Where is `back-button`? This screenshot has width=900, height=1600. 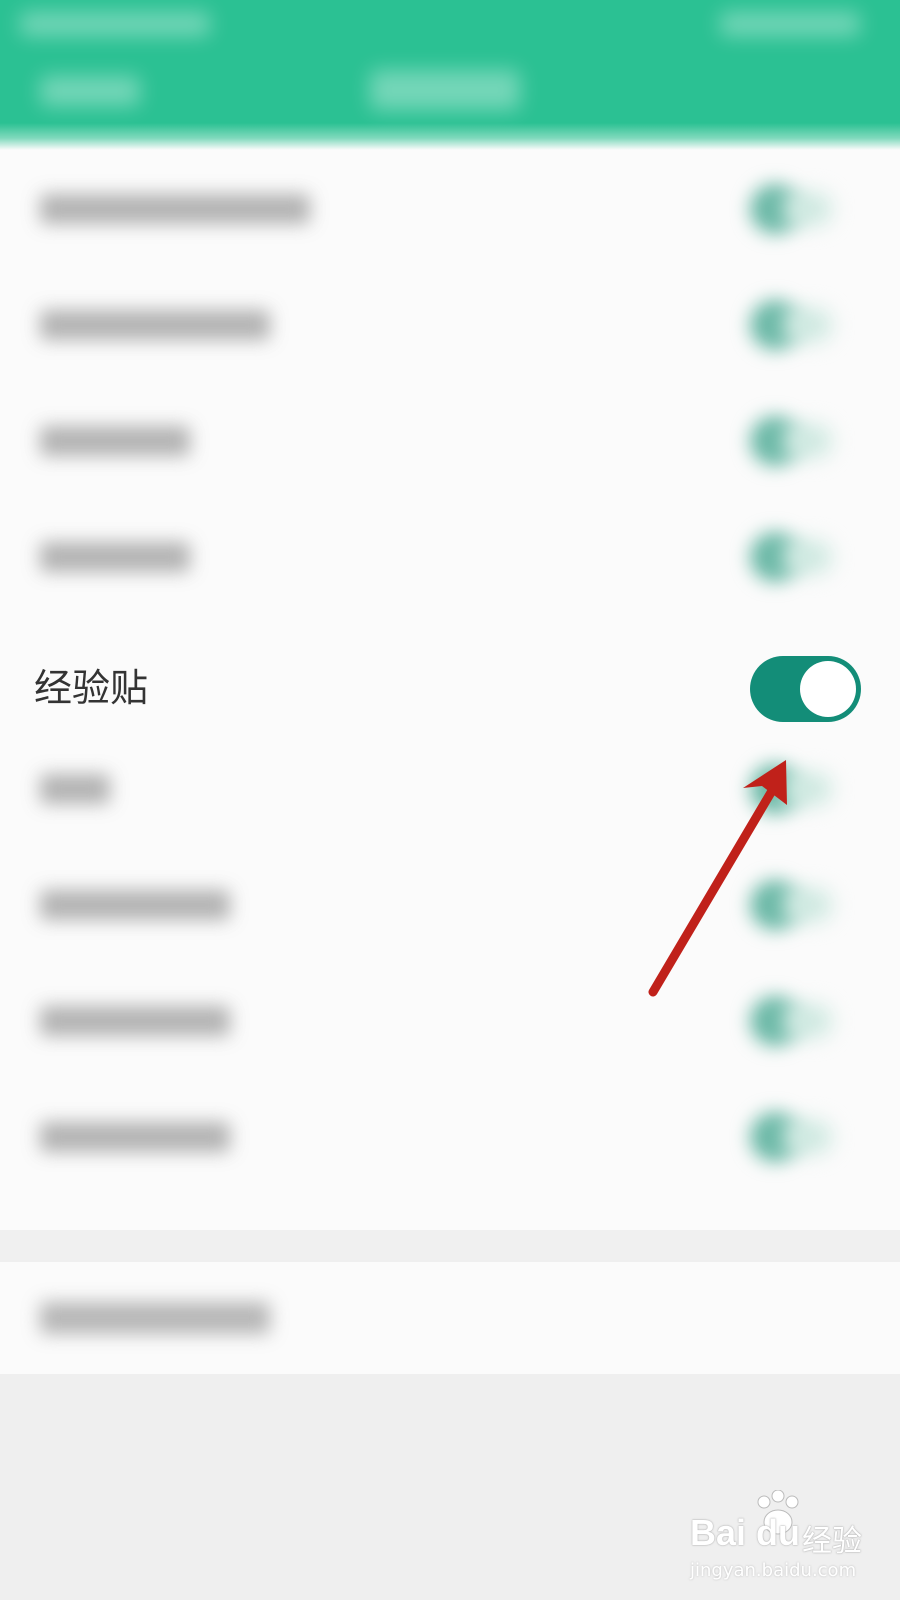 back-button is located at coordinates (90, 91).